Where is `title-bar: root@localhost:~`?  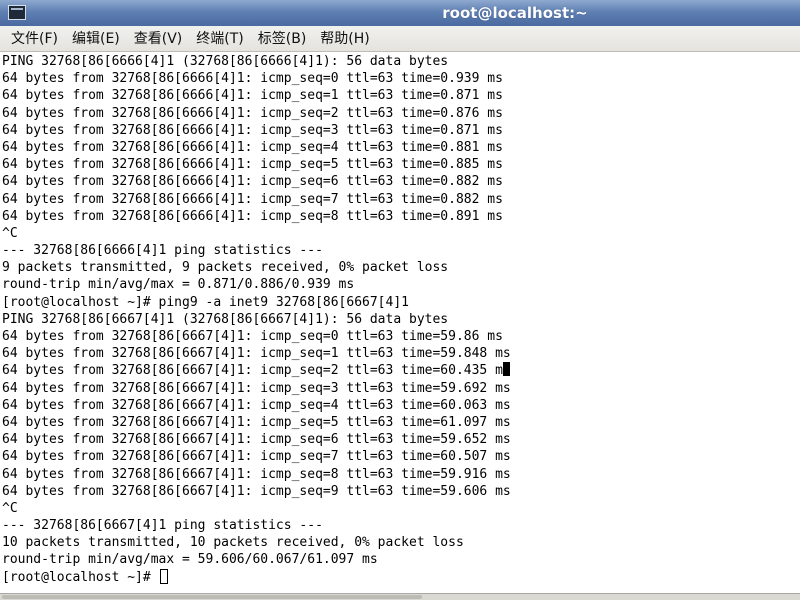 title-bar: root@localhost:~ is located at coordinates (400, 13).